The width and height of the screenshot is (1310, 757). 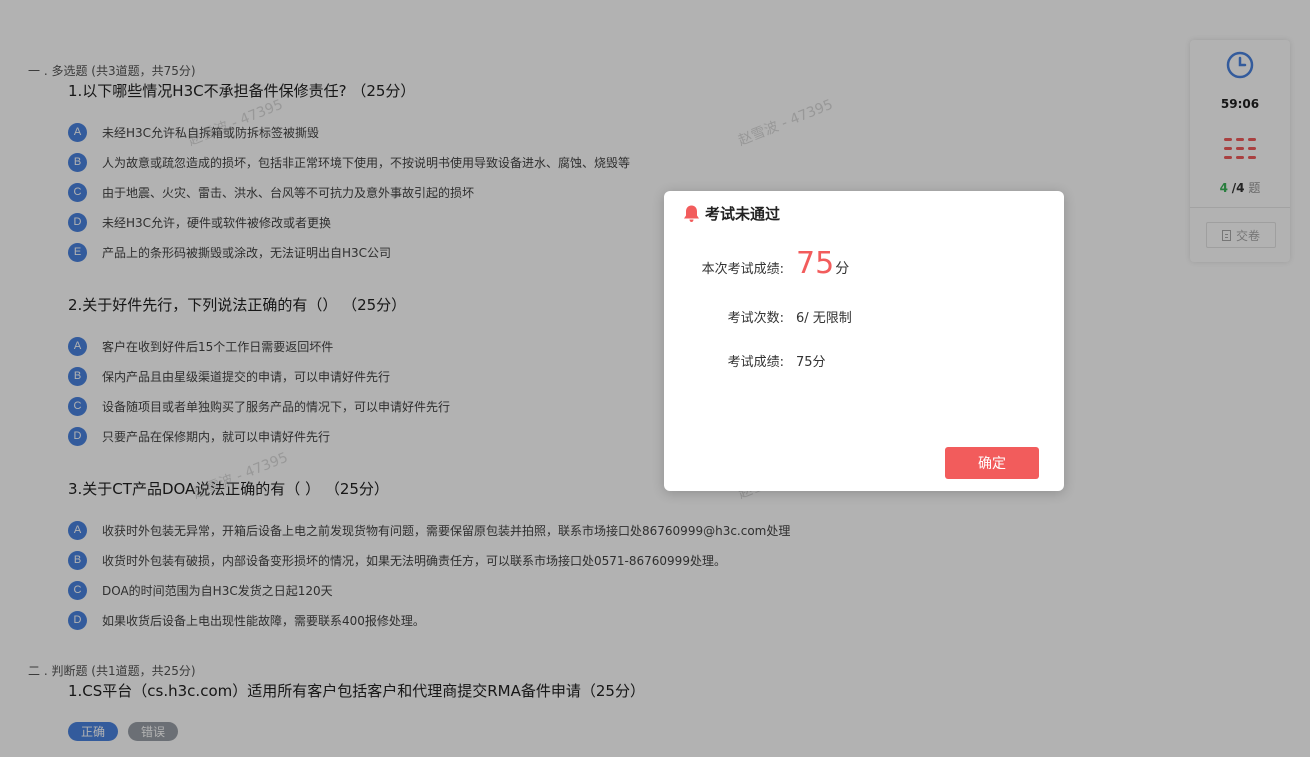 What do you see at coordinates (992, 463) in the screenshot?
I see `confirm-button: 确定` at bounding box center [992, 463].